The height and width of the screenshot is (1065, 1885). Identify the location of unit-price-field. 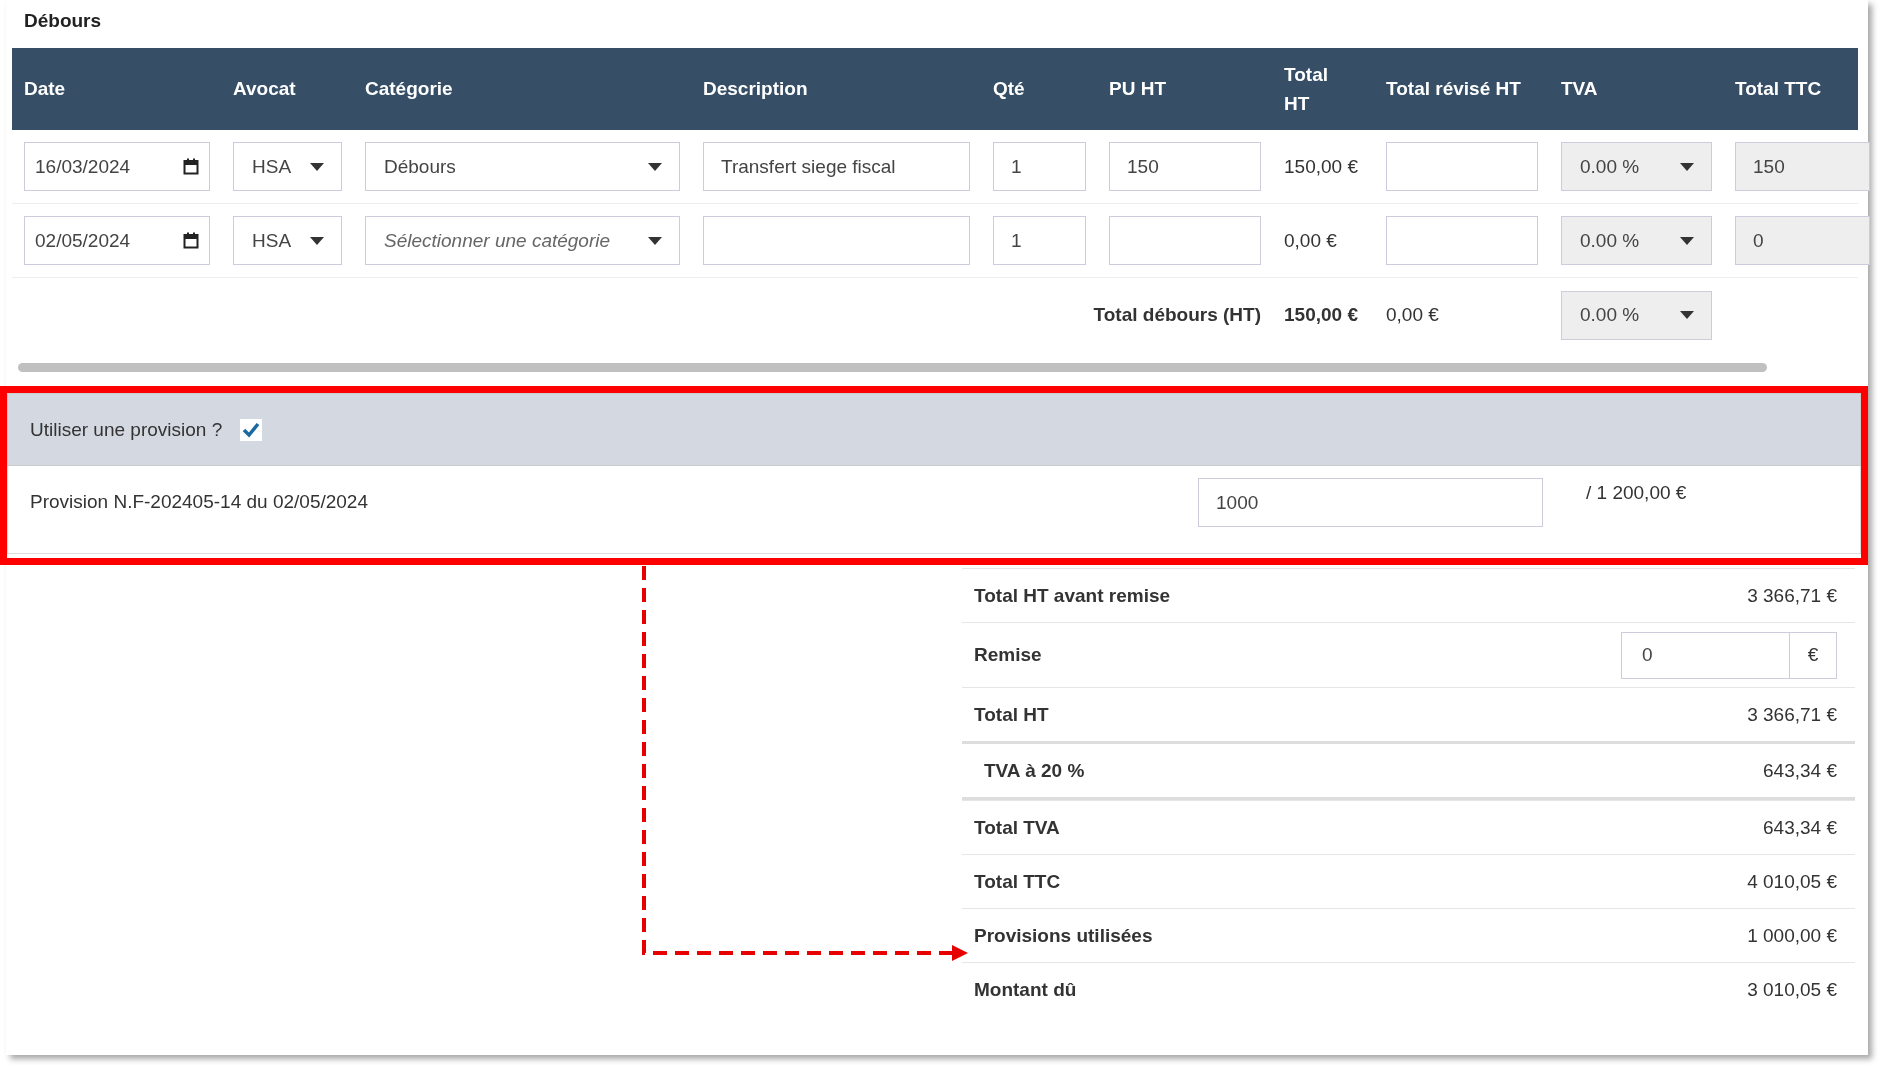
(1185, 240).